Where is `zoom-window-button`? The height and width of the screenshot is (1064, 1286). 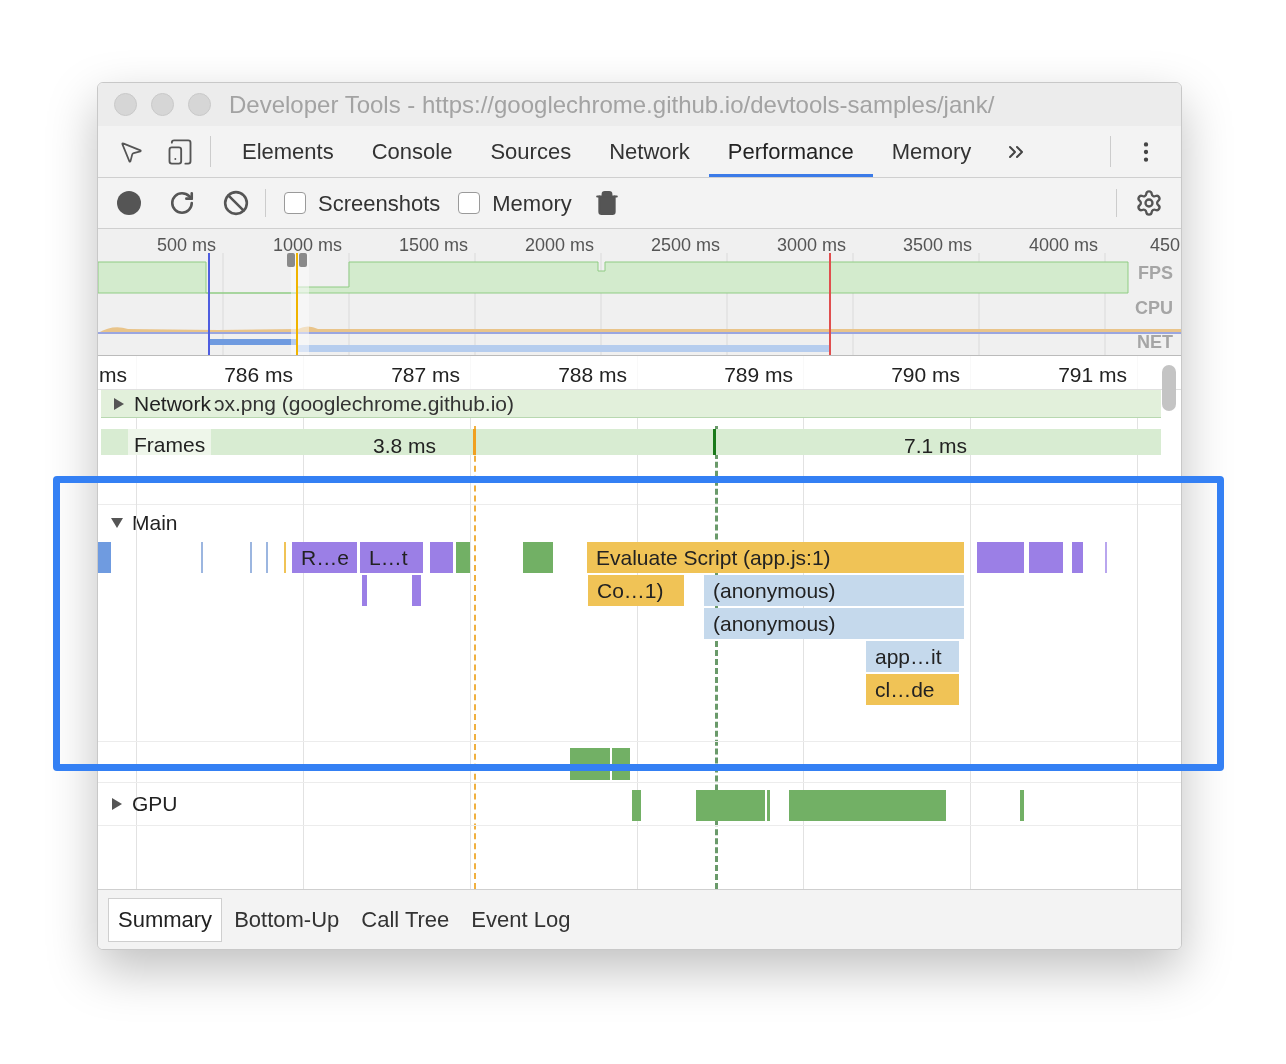 zoom-window-button is located at coordinates (199, 104).